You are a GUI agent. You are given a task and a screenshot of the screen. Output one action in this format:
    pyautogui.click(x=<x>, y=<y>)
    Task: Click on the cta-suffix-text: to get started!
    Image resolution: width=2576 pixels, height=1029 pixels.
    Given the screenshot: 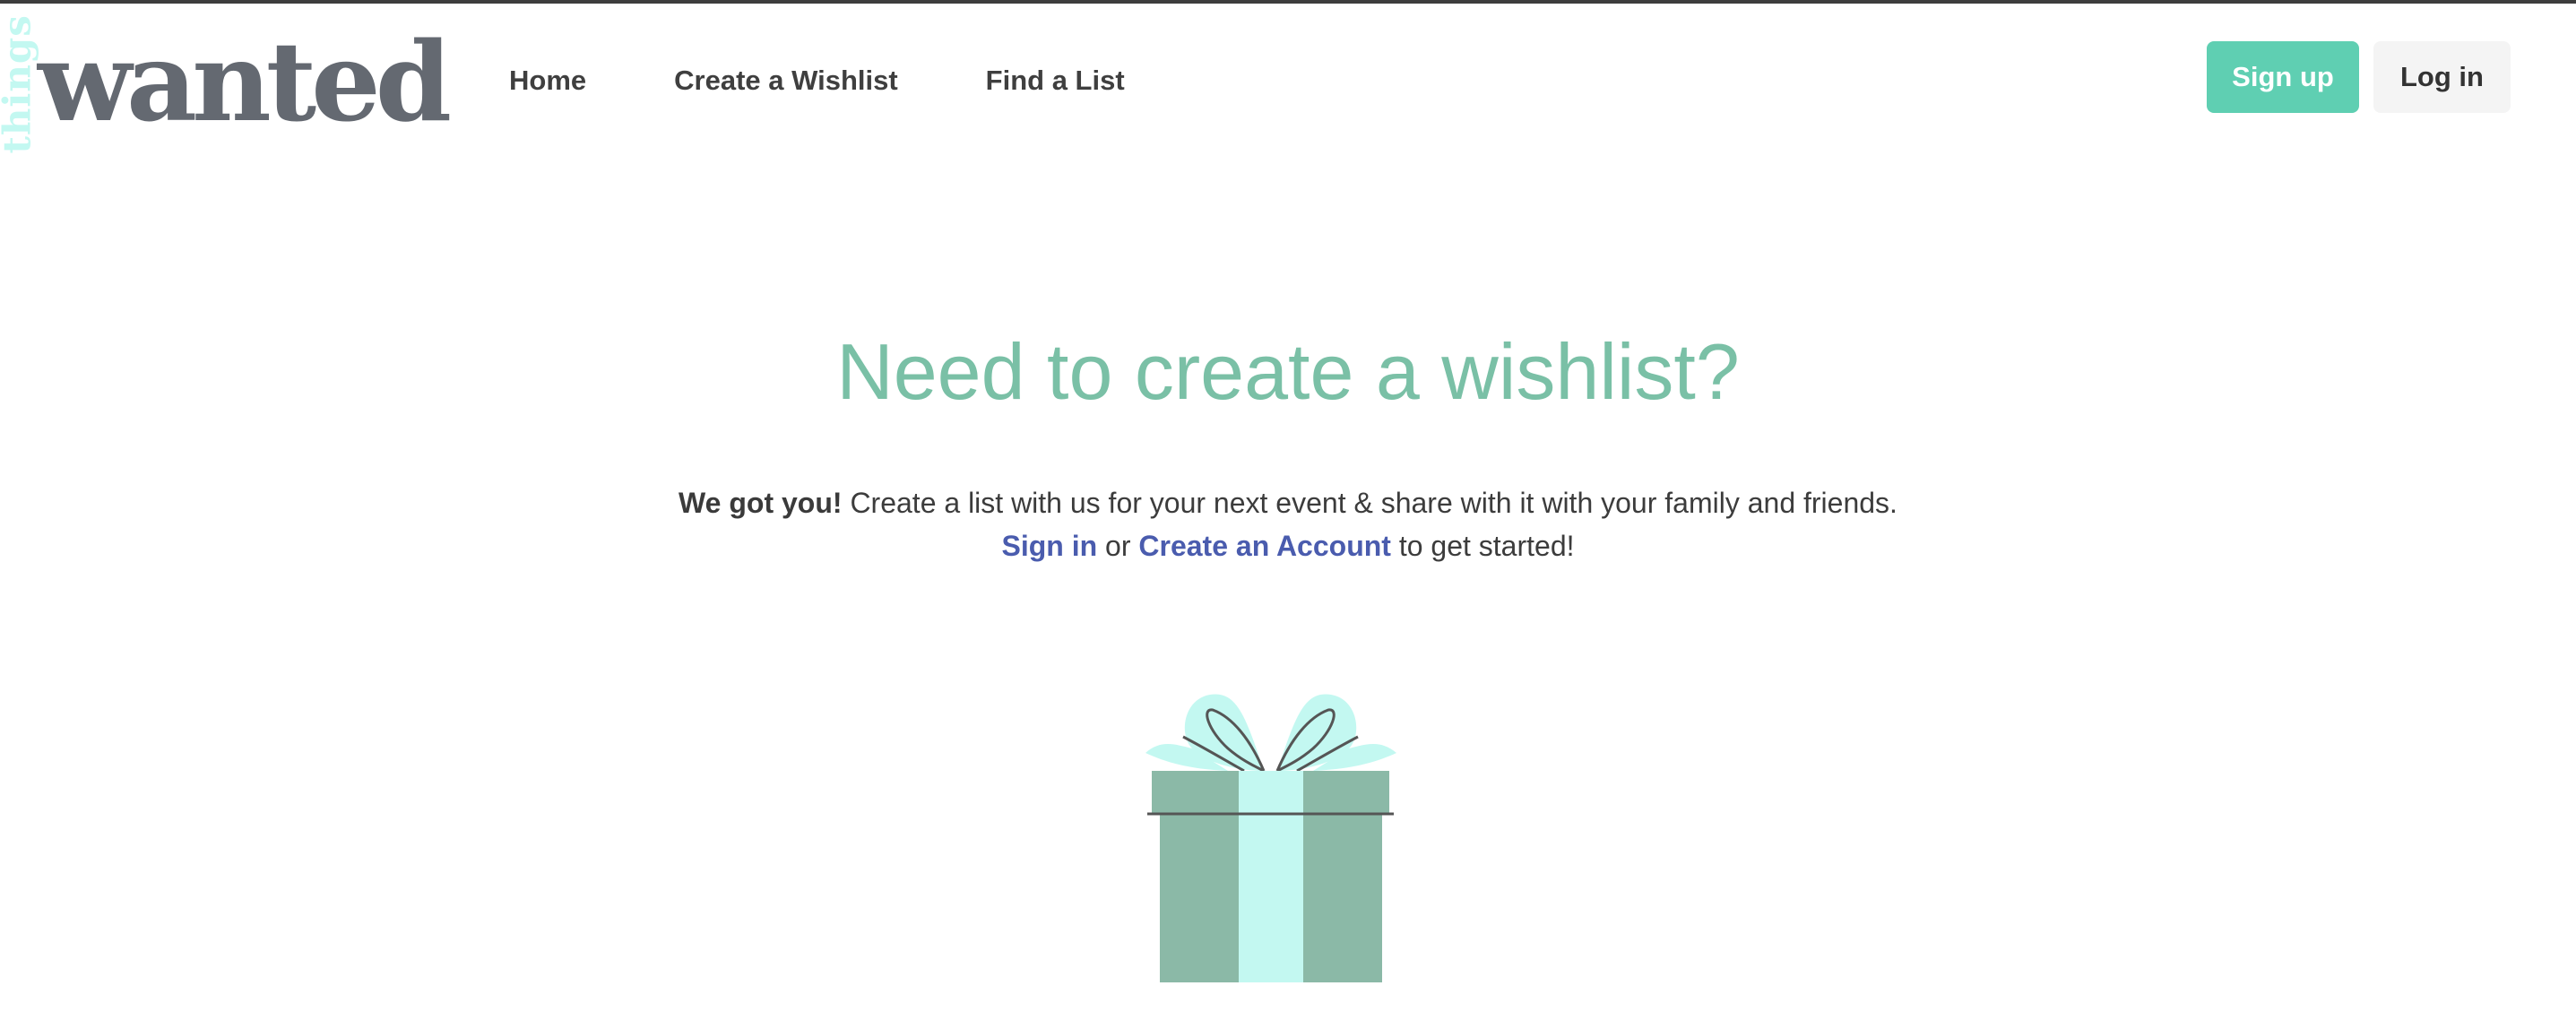 What is the action you would take?
    pyautogui.click(x=1482, y=546)
    